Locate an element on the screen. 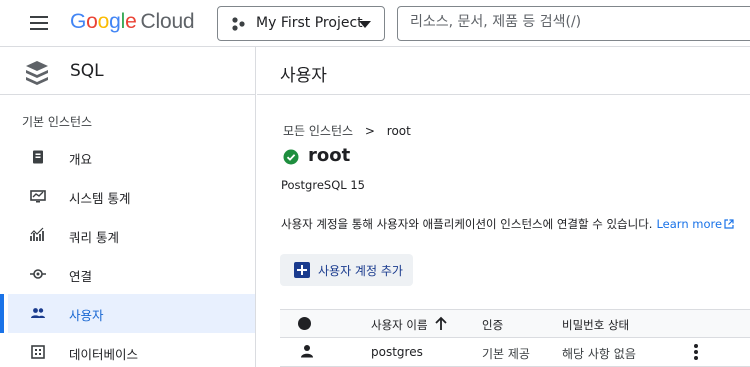 The width and height of the screenshot is (750, 367). more-vert-icon is located at coordinates (696, 352).